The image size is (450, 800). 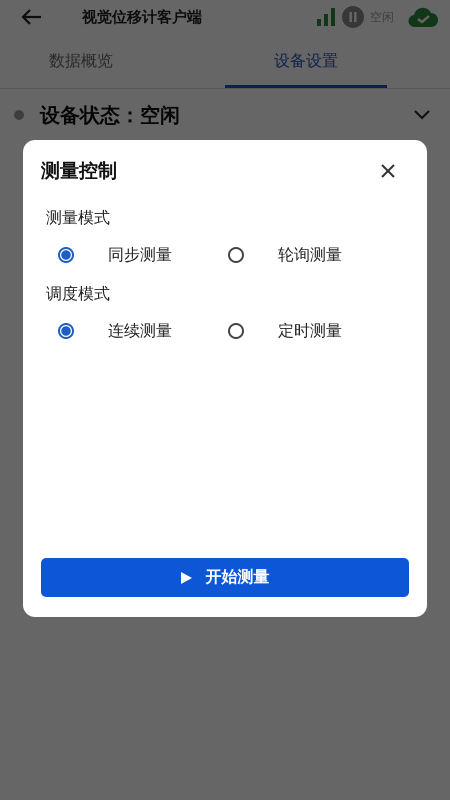 I want to click on dialog-title: 测量控制, so click(x=79, y=171).